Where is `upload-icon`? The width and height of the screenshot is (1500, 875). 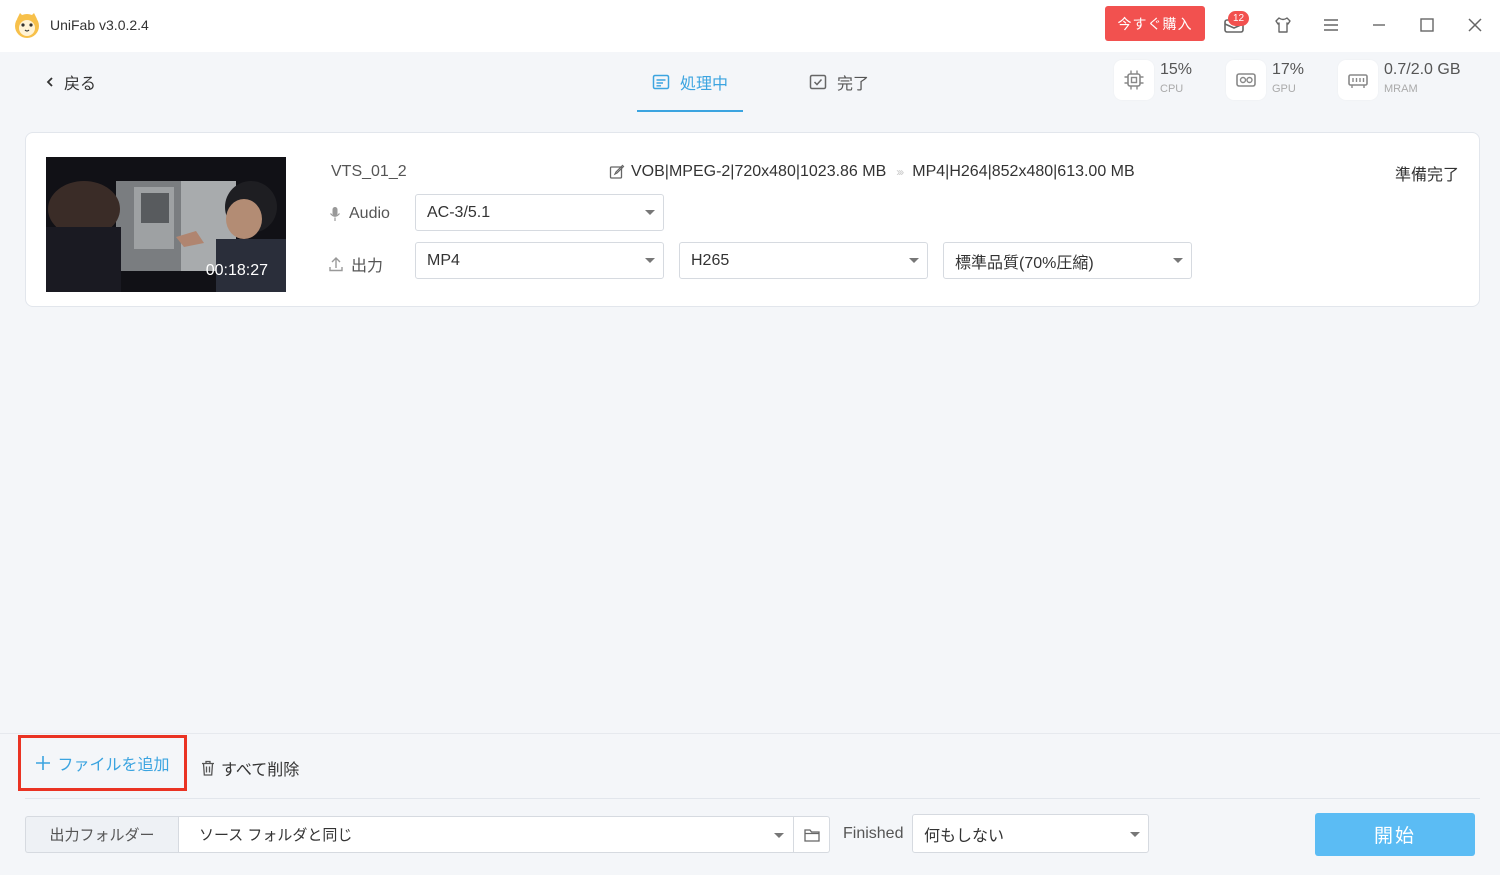
upload-icon is located at coordinates (336, 264).